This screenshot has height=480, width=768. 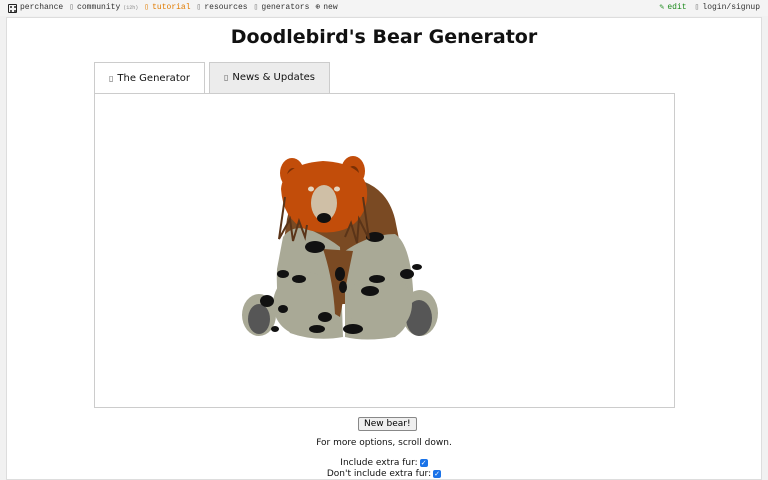 I want to click on include-extra-fur-checkbox: ✓, so click(x=423, y=463).